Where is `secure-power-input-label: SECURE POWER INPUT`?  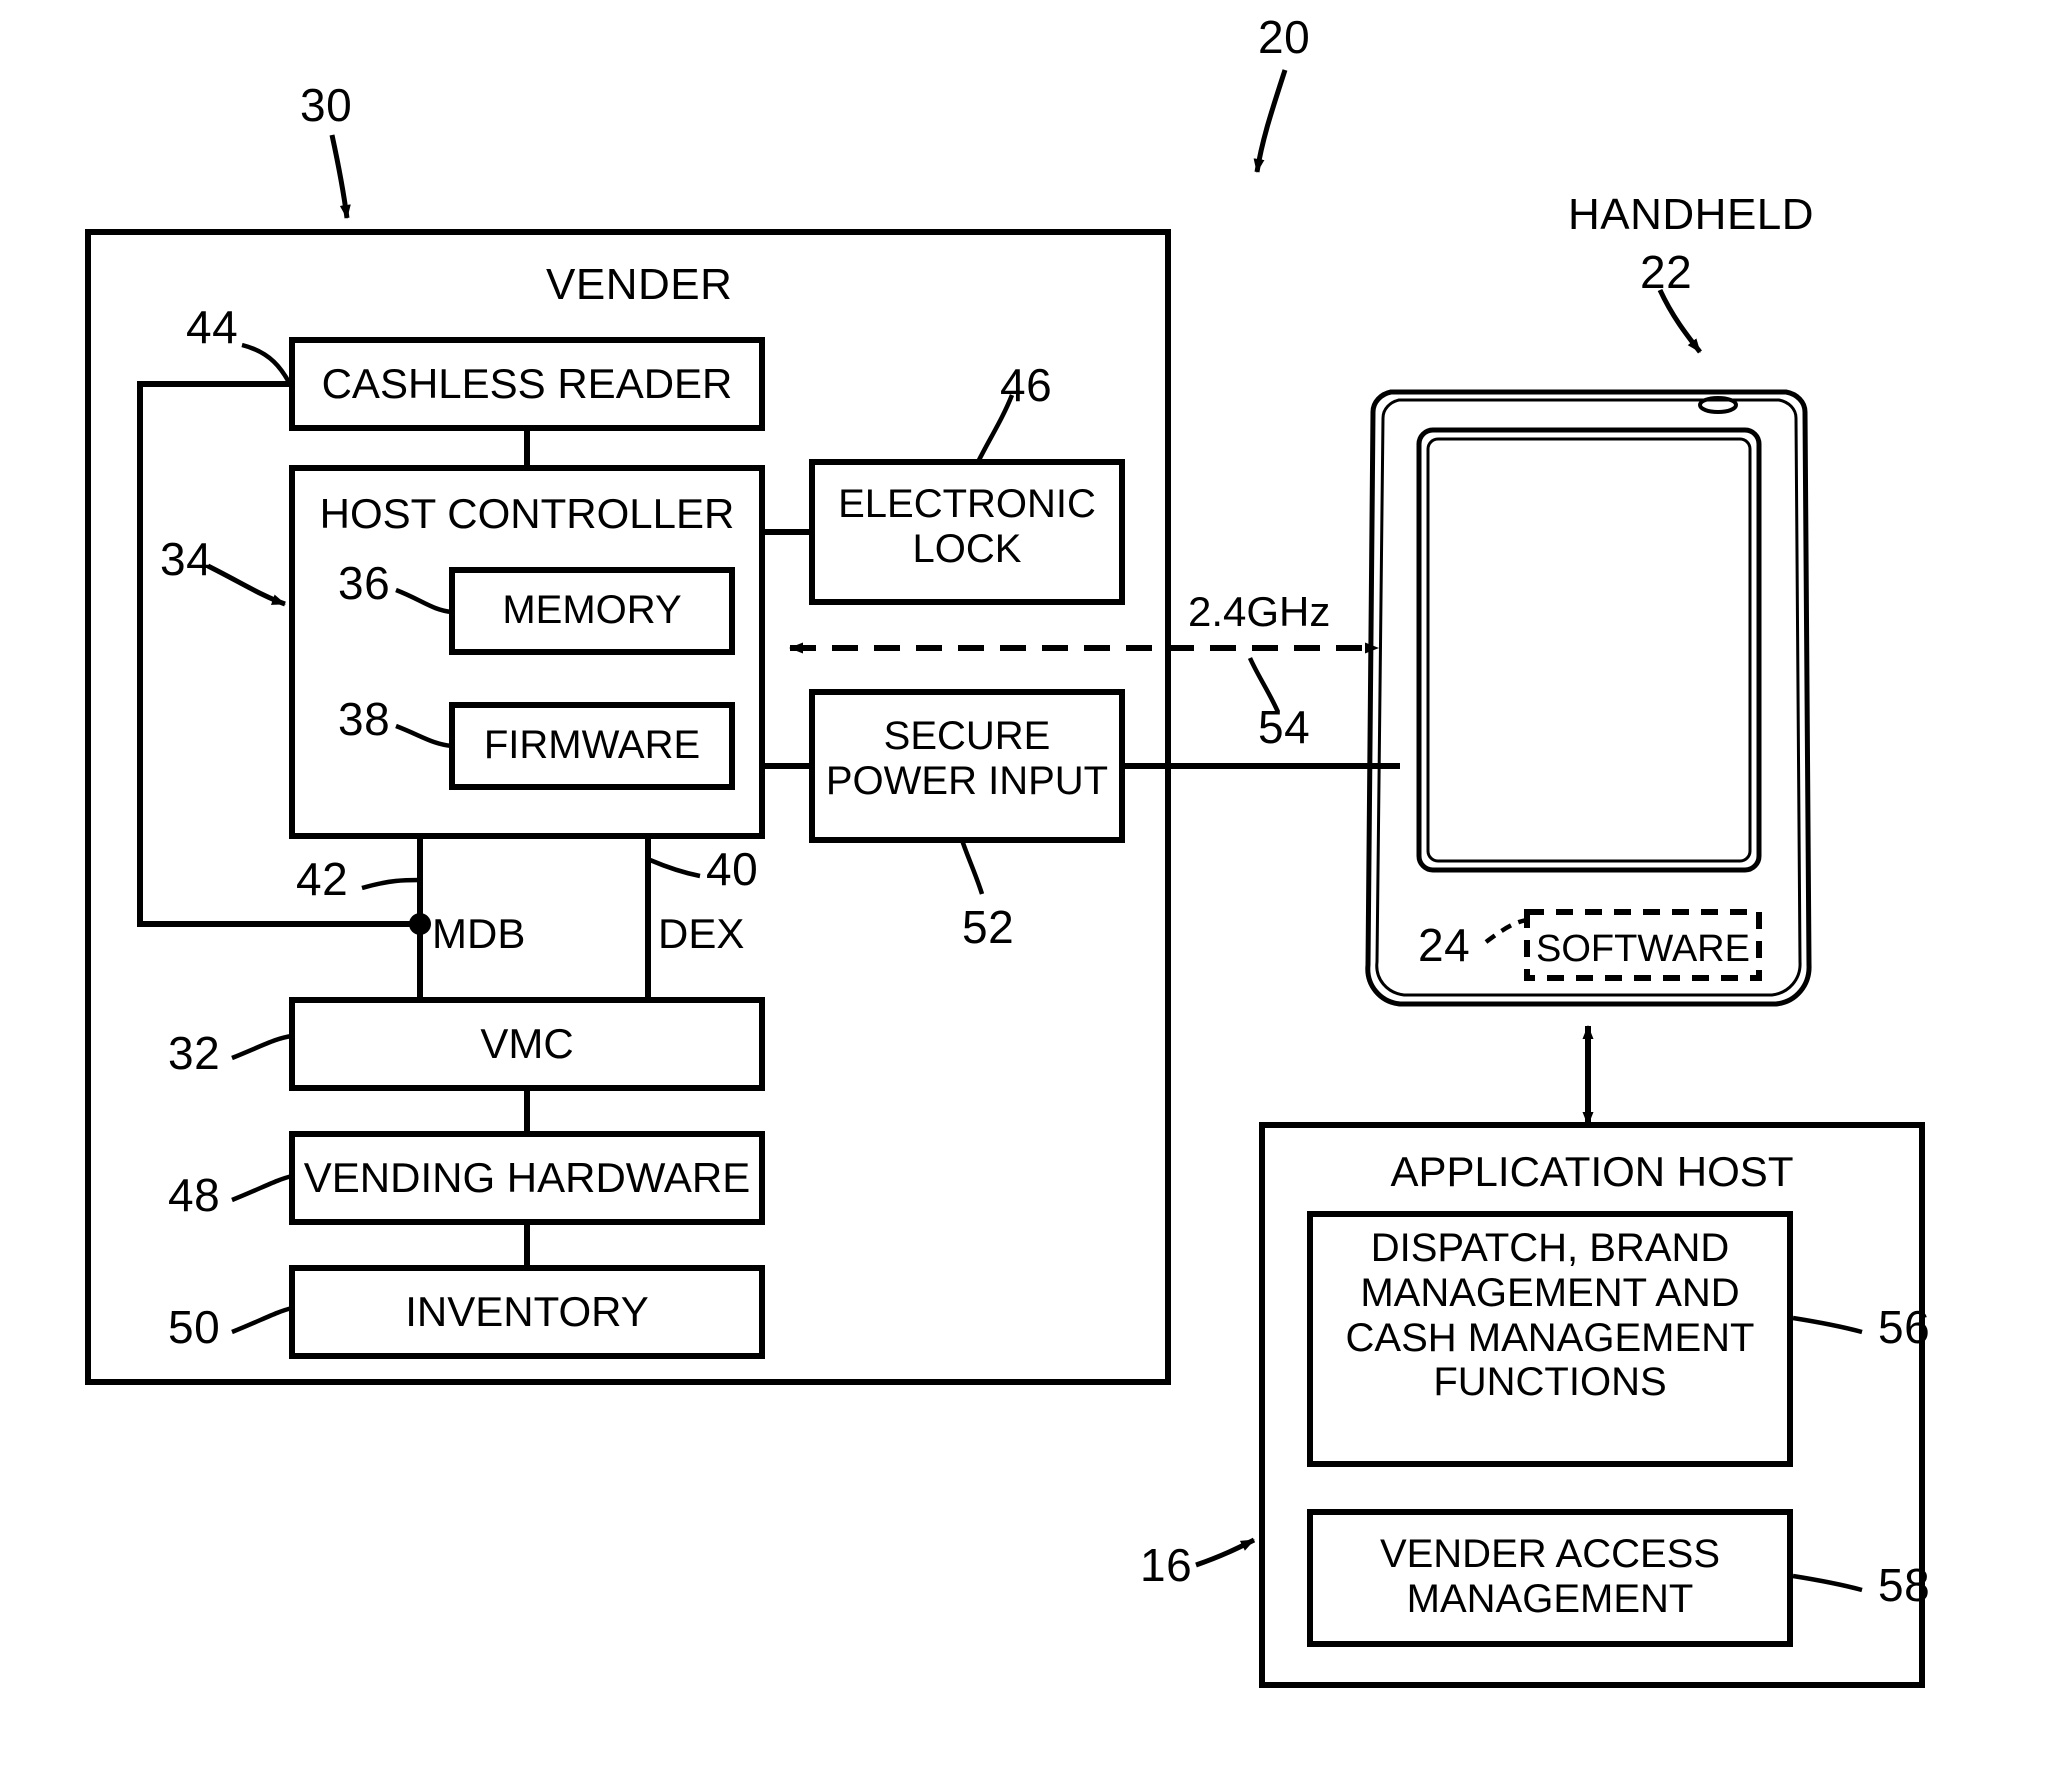
secure-power-input-label: SECURE POWER INPUT is located at coordinates (967, 758).